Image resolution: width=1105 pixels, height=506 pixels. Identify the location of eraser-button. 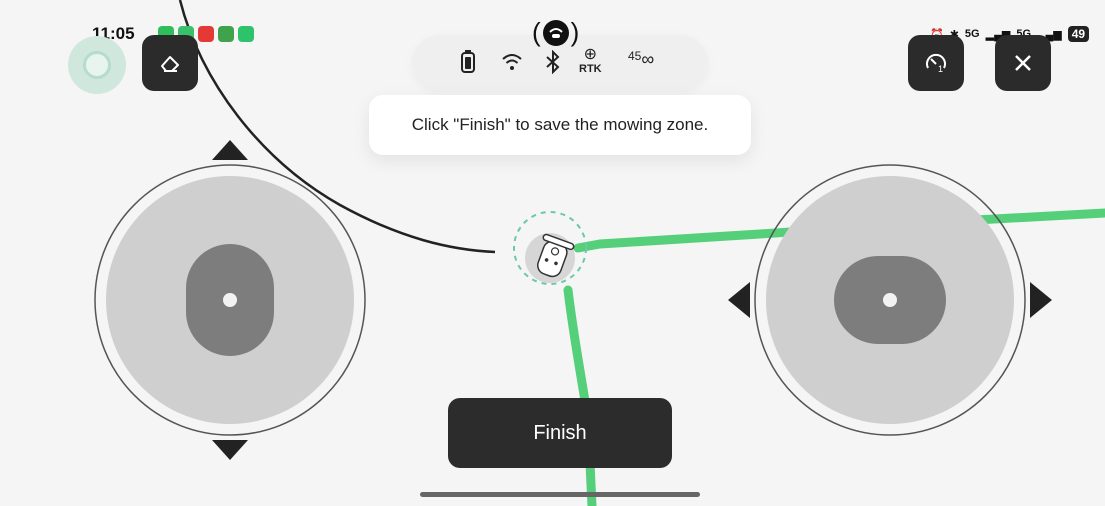
(170, 63).